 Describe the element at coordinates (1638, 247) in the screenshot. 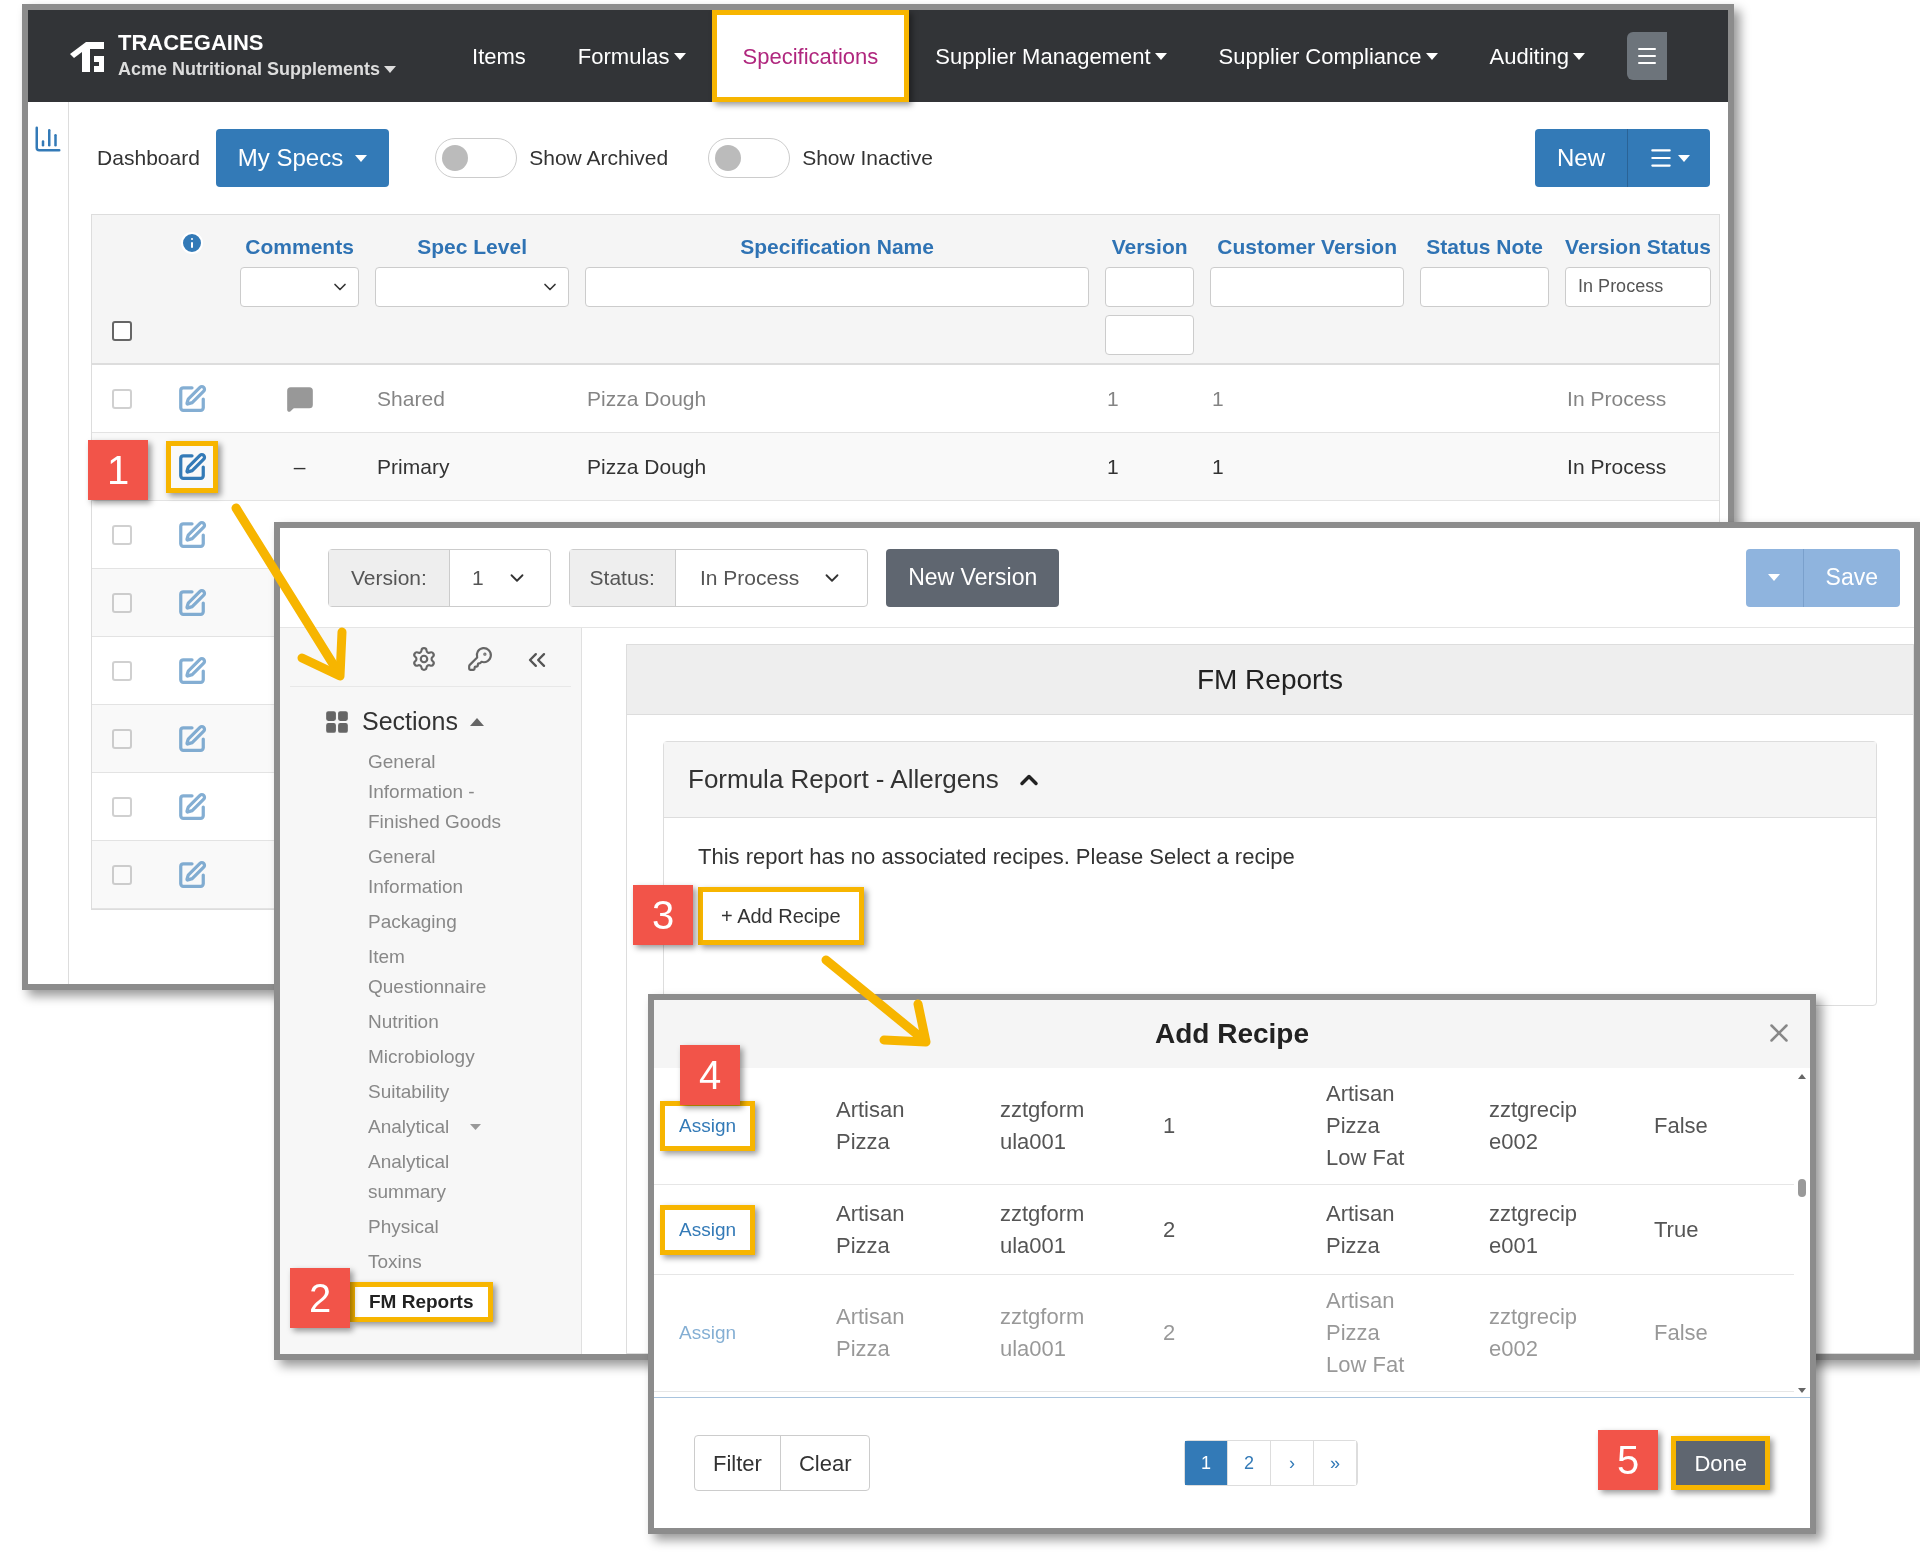

I see `column-header: Version Status` at that location.